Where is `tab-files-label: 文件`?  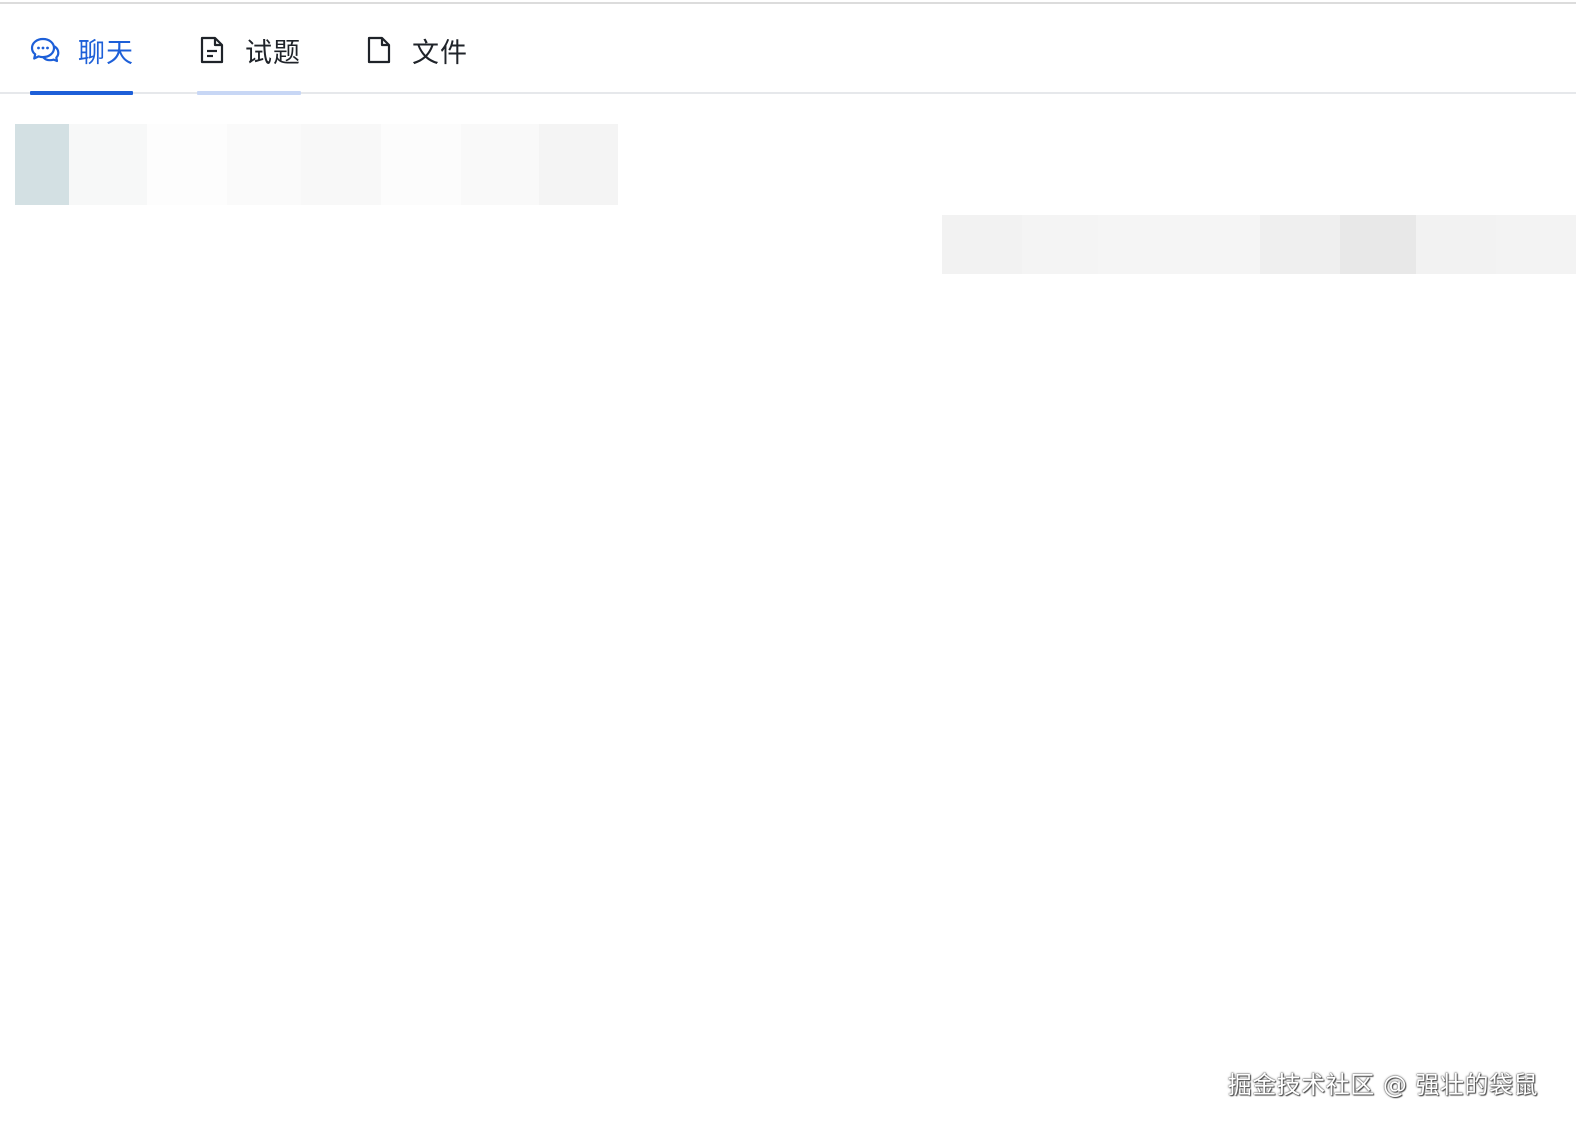
tab-files-label: 文件 is located at coordinates (440, 53).